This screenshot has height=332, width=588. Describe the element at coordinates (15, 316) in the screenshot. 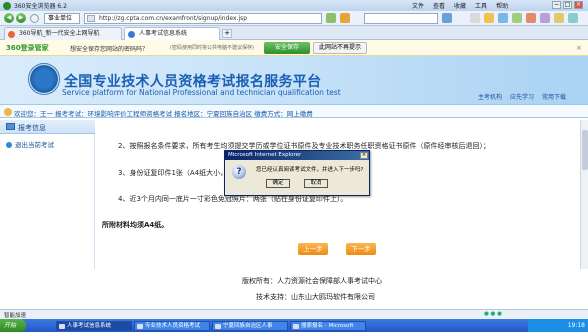

I see `status-text: 智能加速` at that location.